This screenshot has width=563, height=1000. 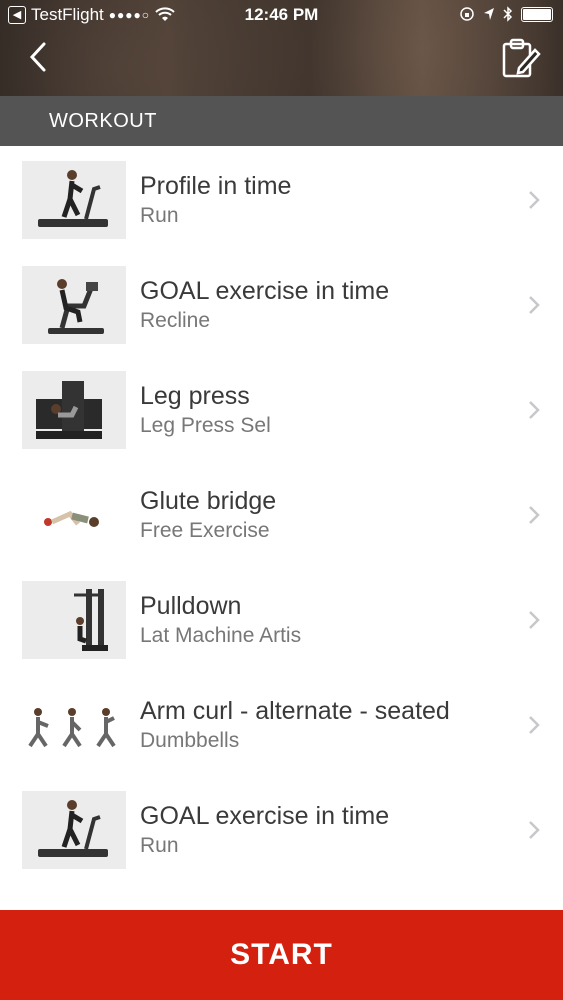 What do you see at coordinates (281, 618) in the screenshot?
I see `list-item: Pulldown Lat Machine Artis` at bounding box center [281, 618].